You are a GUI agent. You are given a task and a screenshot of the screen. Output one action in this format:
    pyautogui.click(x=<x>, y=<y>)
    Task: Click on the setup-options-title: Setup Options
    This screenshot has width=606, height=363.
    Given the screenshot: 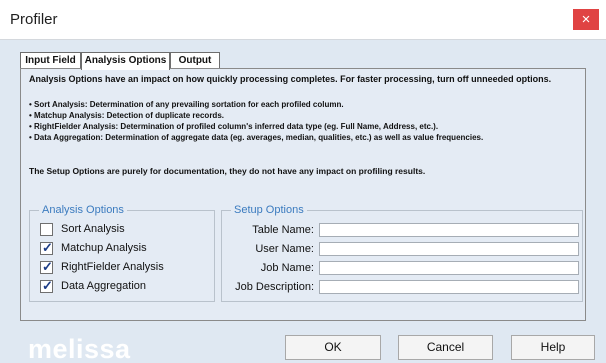 What is the action you would take?
    pyautogui.click(x=269, y=210)
    